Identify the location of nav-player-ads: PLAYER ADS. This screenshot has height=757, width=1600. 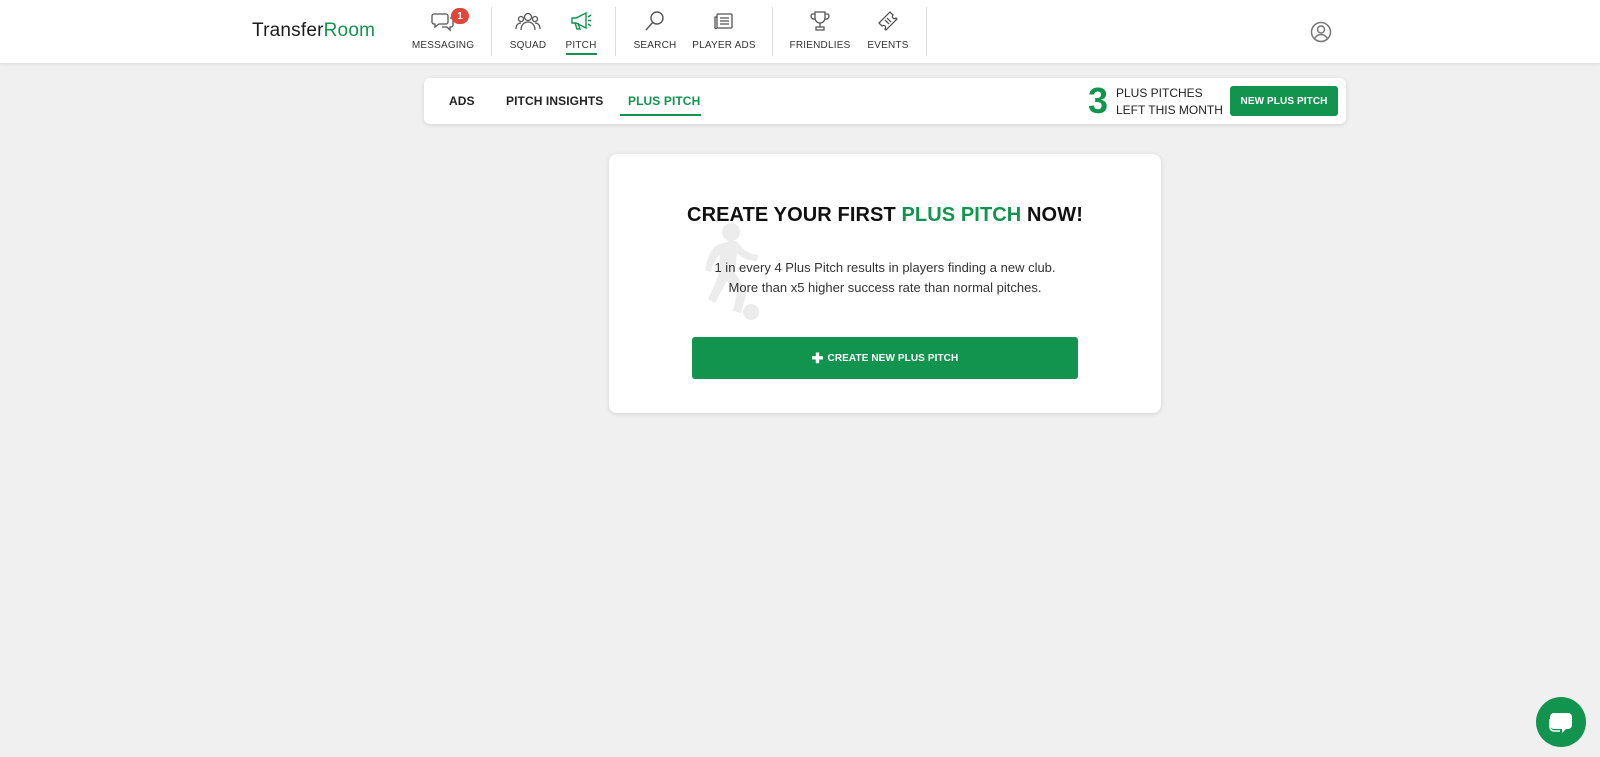
(724, 32).